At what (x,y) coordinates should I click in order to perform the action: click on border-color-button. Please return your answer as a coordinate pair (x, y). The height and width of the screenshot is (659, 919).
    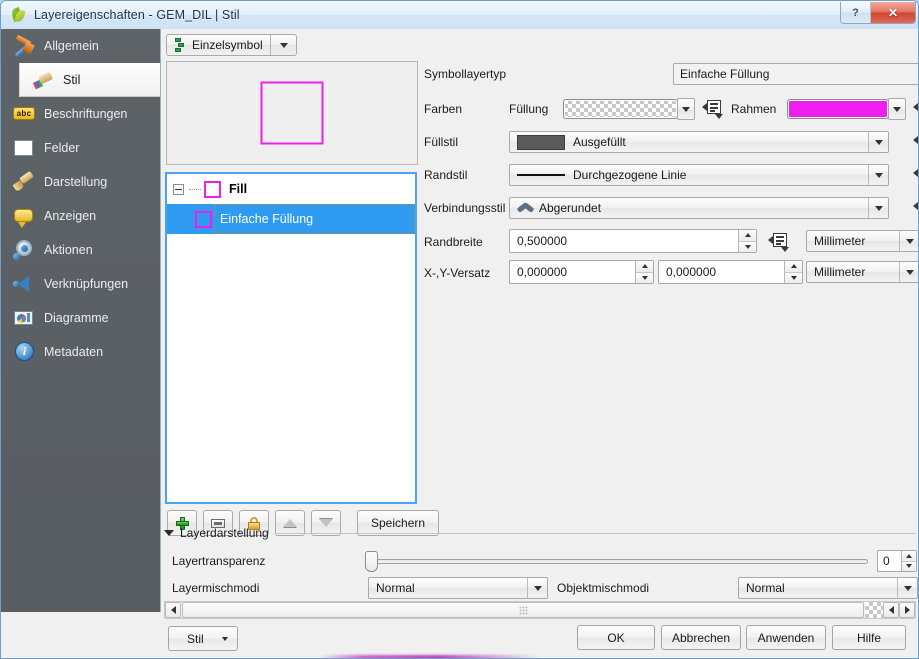
    Looking at the image, I should click on (838, 109).